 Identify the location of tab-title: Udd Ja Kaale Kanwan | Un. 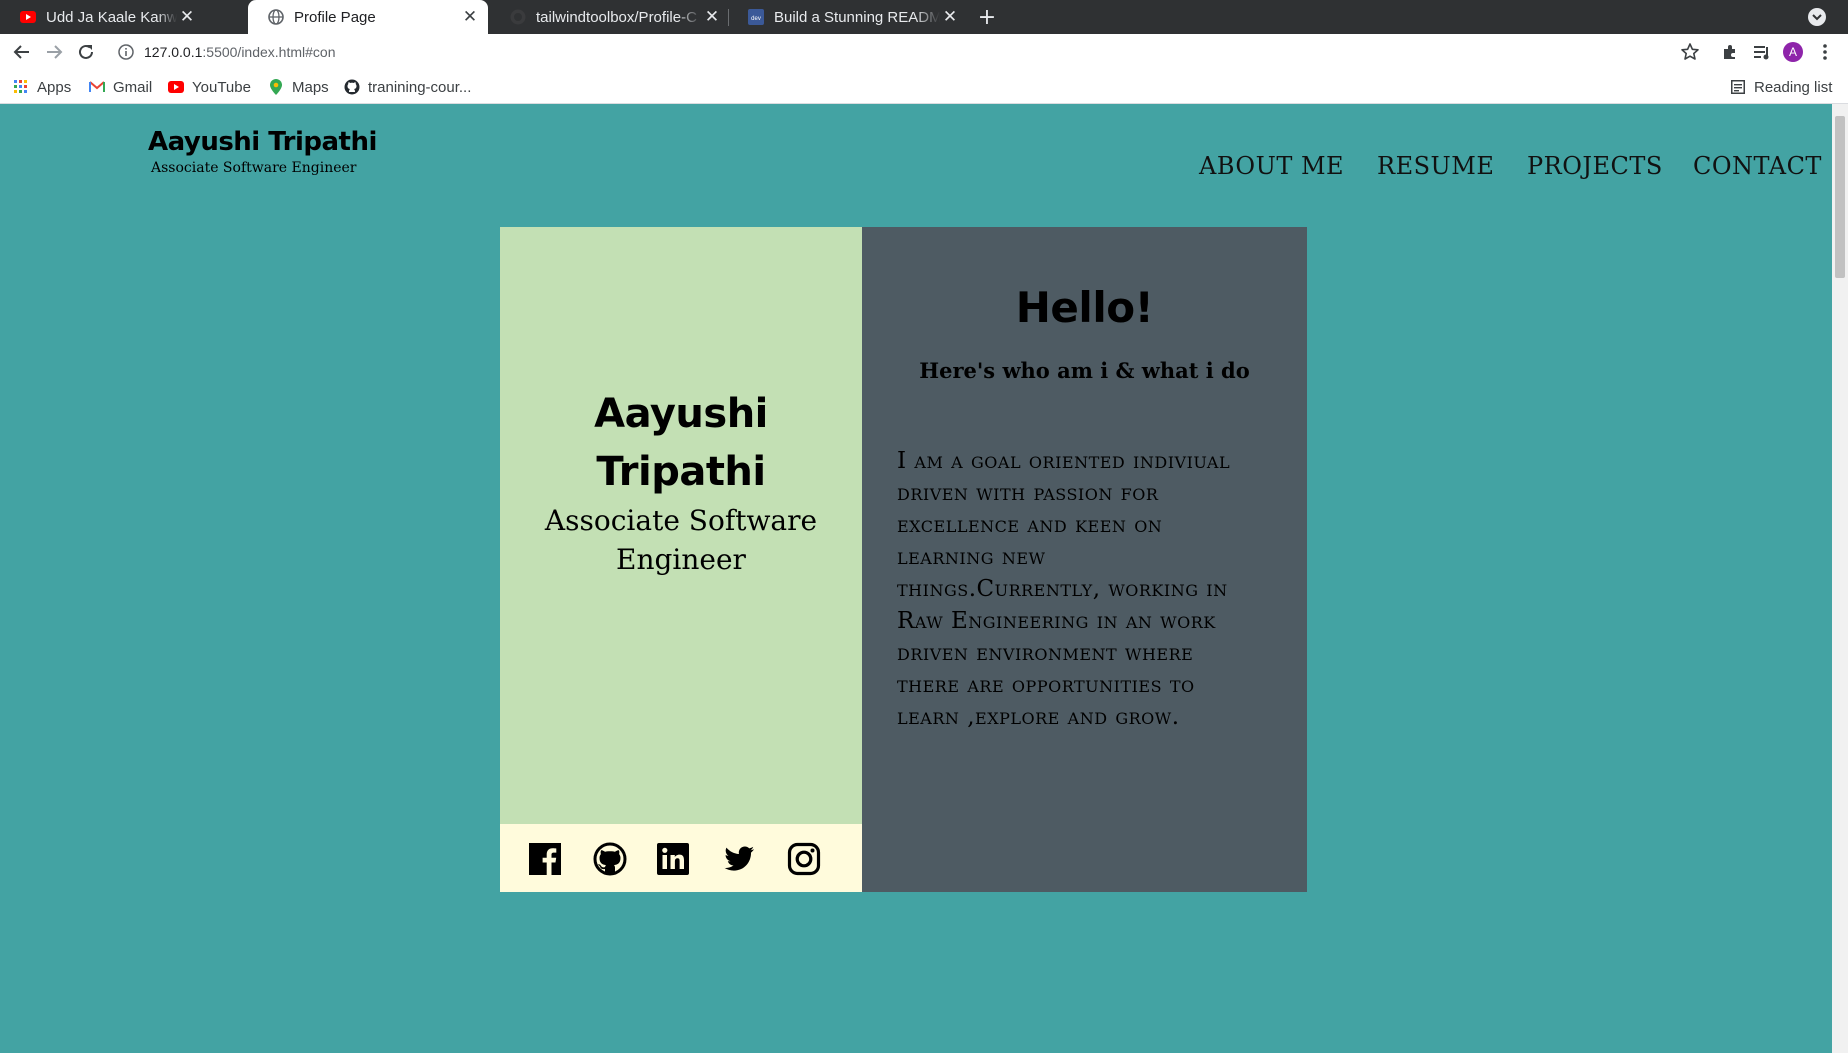
(111, 17).